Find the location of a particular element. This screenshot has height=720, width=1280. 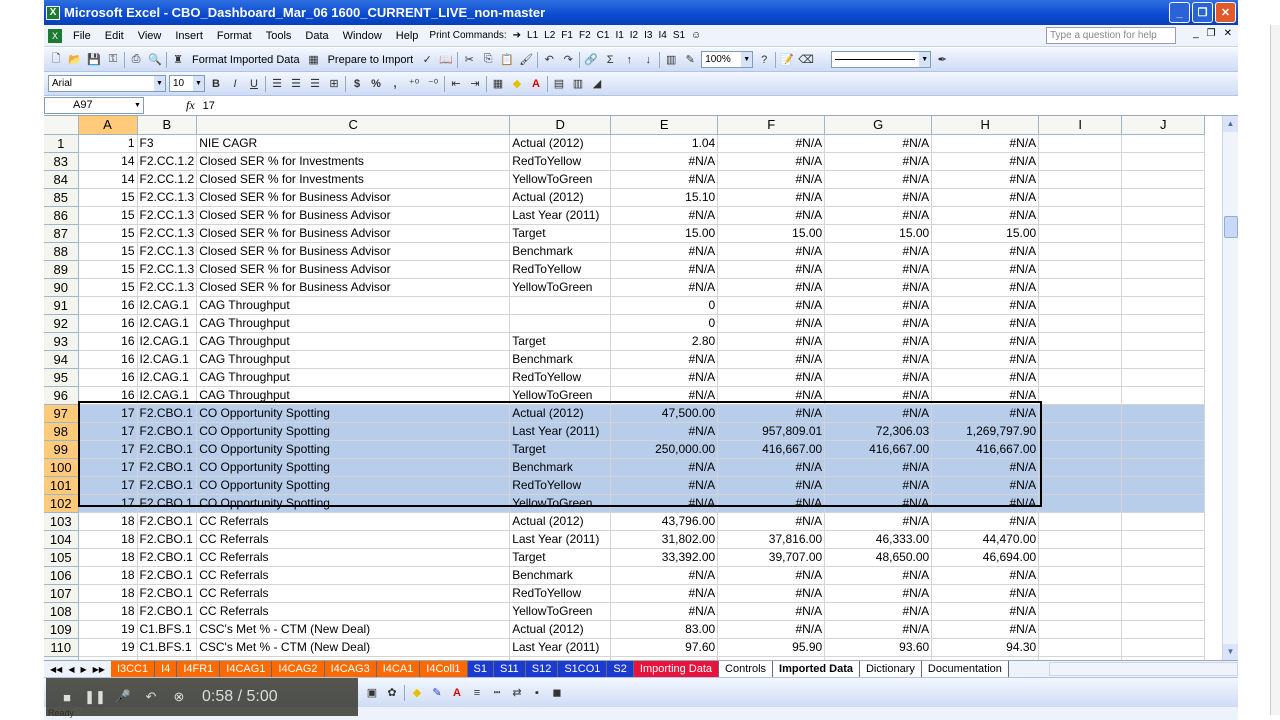

row-header: 86 is located at coordinates (61, 215).